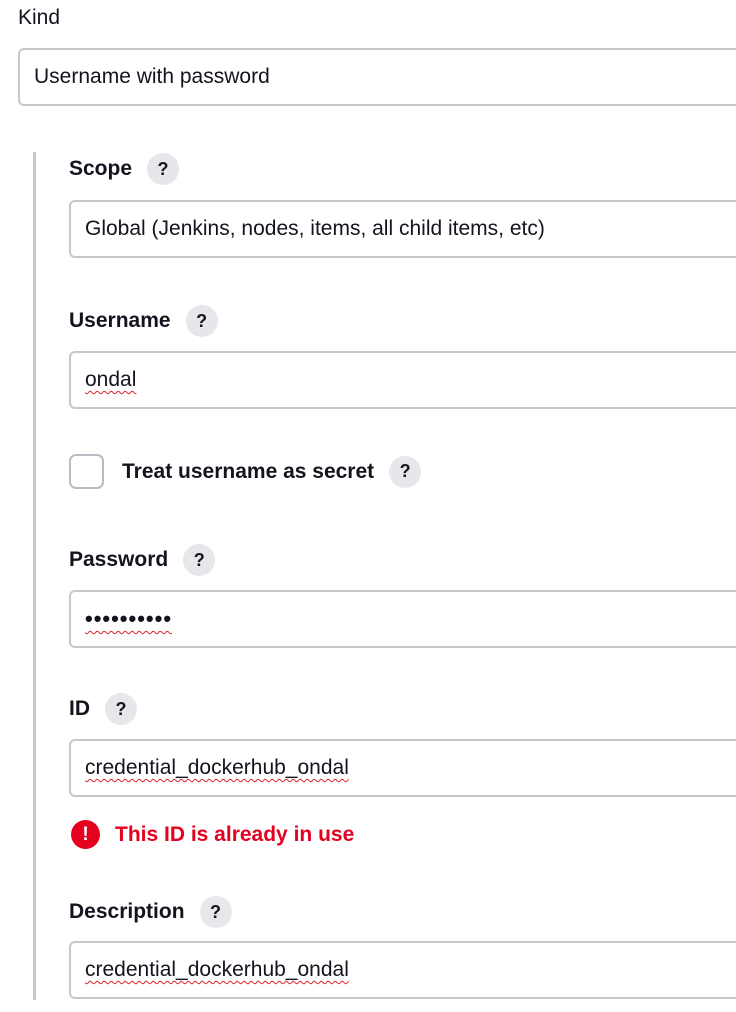 Image resolution: width=736 pixels, height=1012 pixels. What do you see at coordinates (405, 471) in the screenshot?
I see `treat-secret-help-icon: ?` at bounding box center [405, 471].